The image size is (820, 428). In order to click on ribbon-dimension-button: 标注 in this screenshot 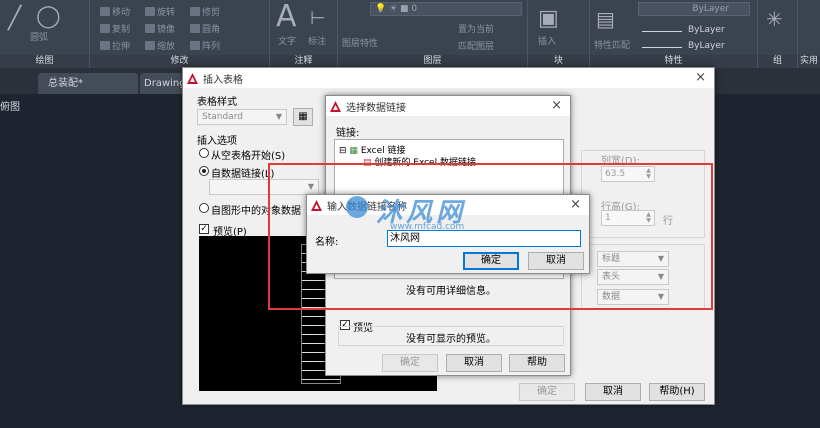, I will do `click(317, 40)`.